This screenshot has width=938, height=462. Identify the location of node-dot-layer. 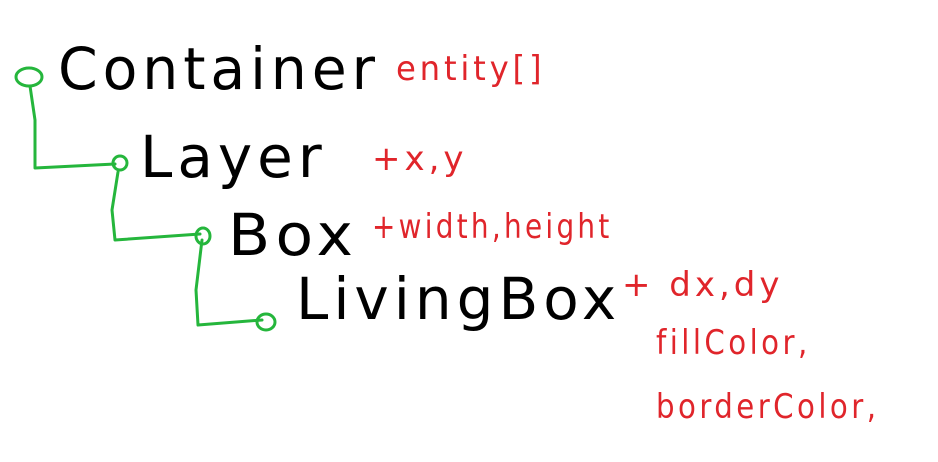
(120, 163).